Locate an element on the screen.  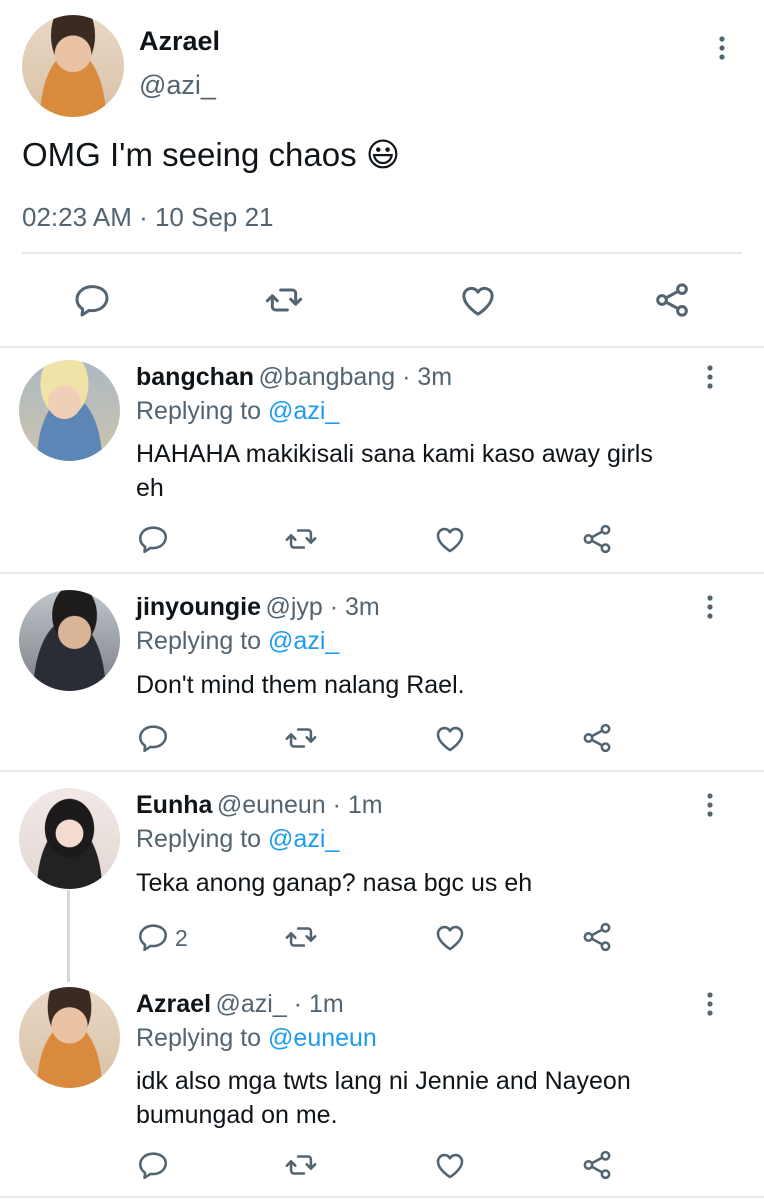
reply-handle-time: @euneun · 1m is located at coordinates (299, 805).